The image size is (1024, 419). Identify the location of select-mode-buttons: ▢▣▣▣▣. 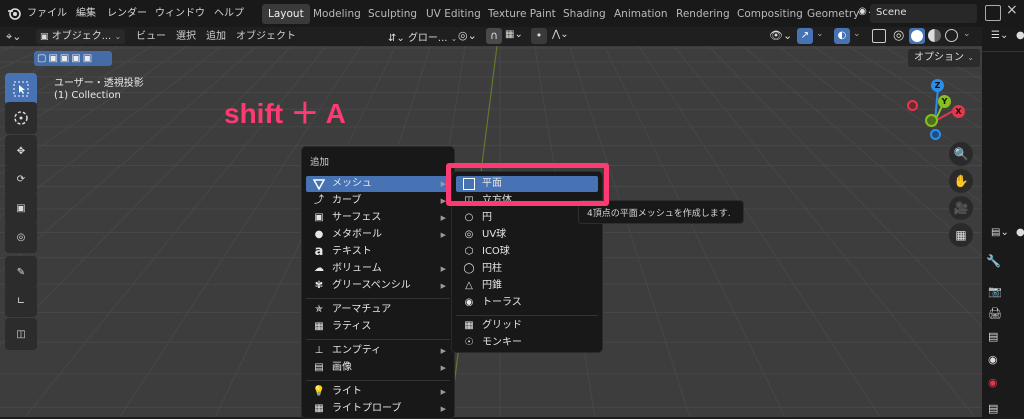
(73, 58).